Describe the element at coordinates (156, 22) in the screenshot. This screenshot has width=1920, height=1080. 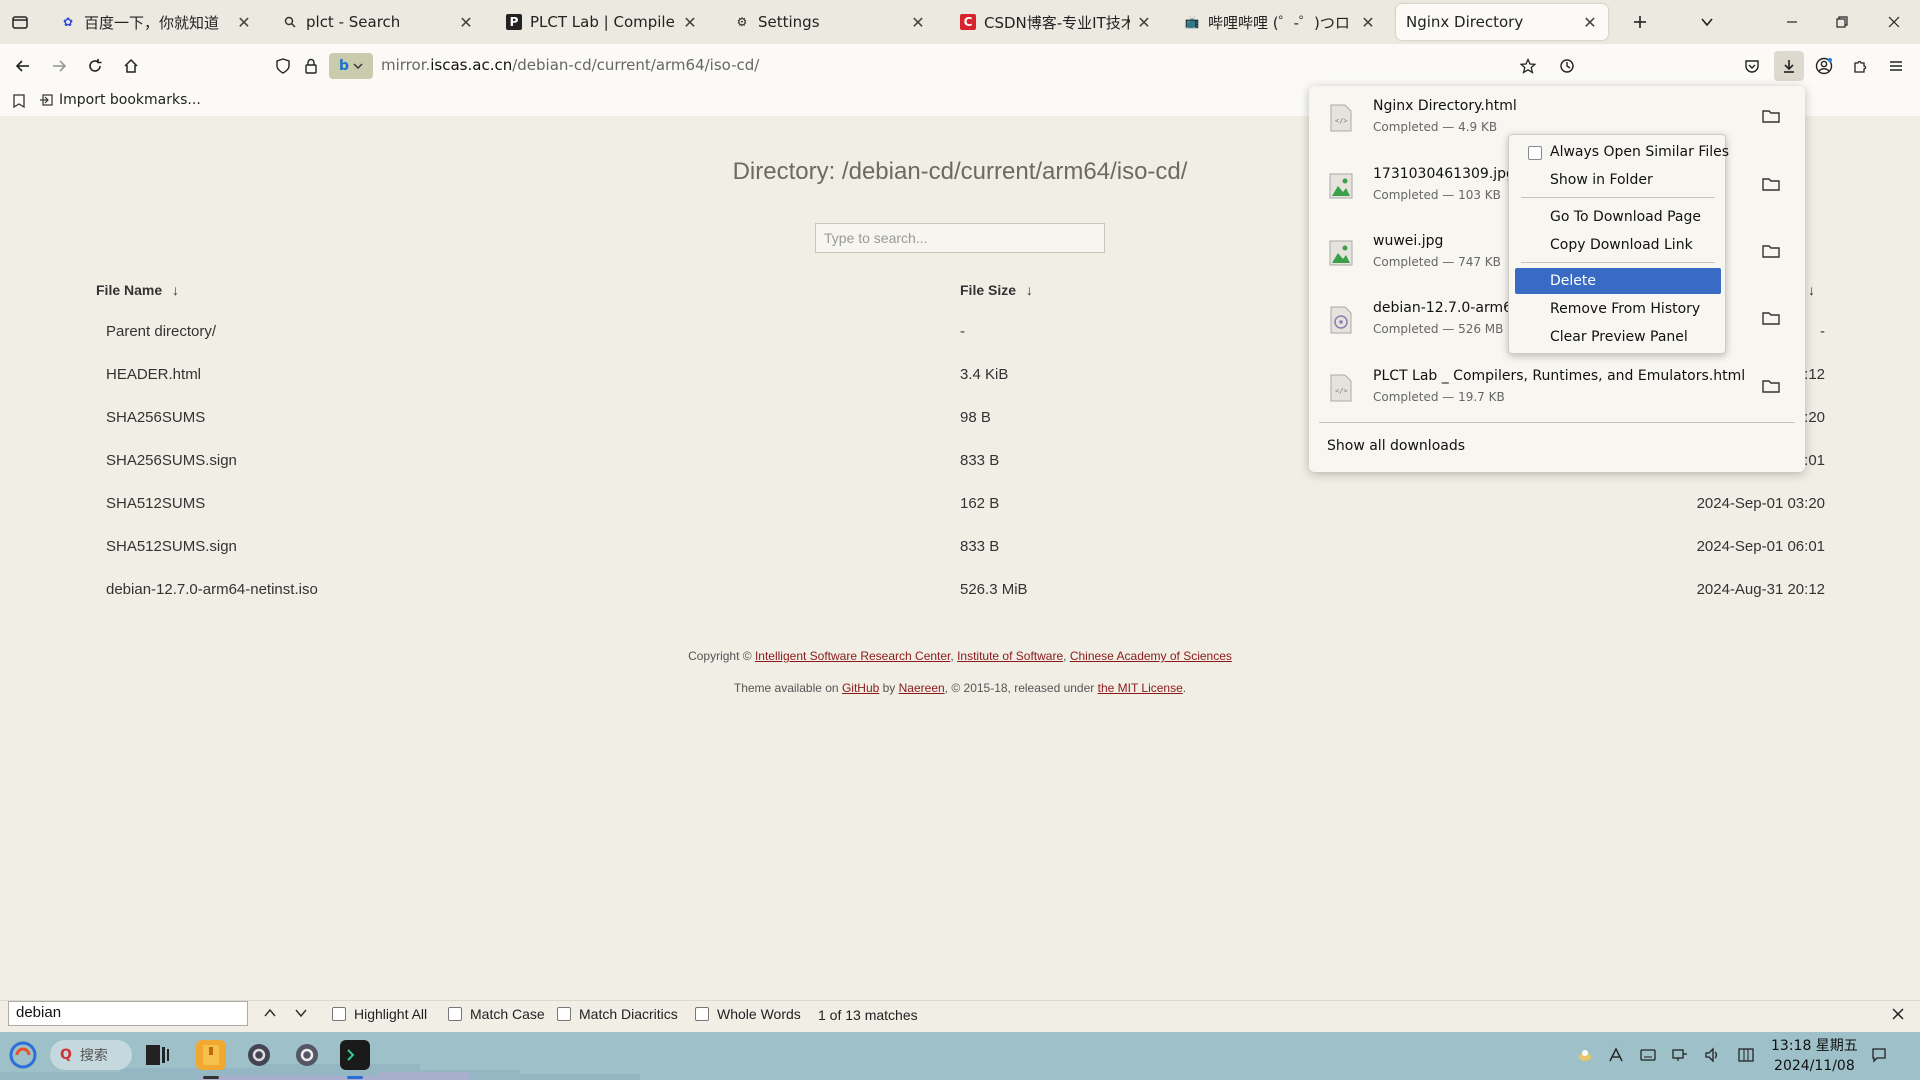
I see `tab-baidu: ✿ 百度一下，你就知道 ✕` at that location.